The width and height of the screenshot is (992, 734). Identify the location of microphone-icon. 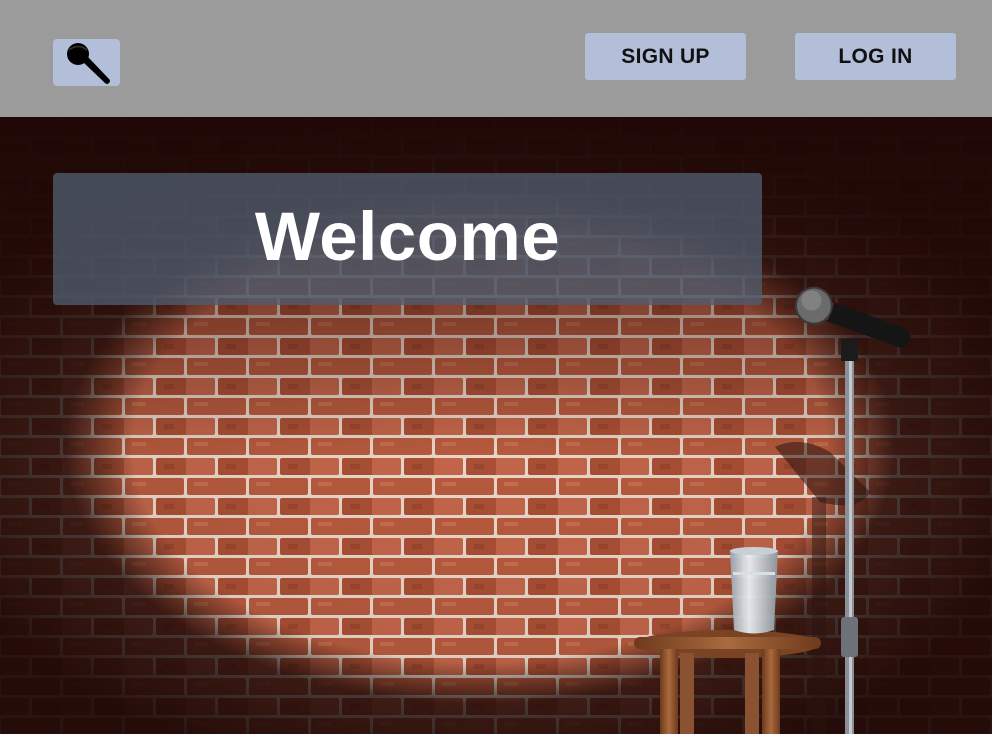
(88, 63).